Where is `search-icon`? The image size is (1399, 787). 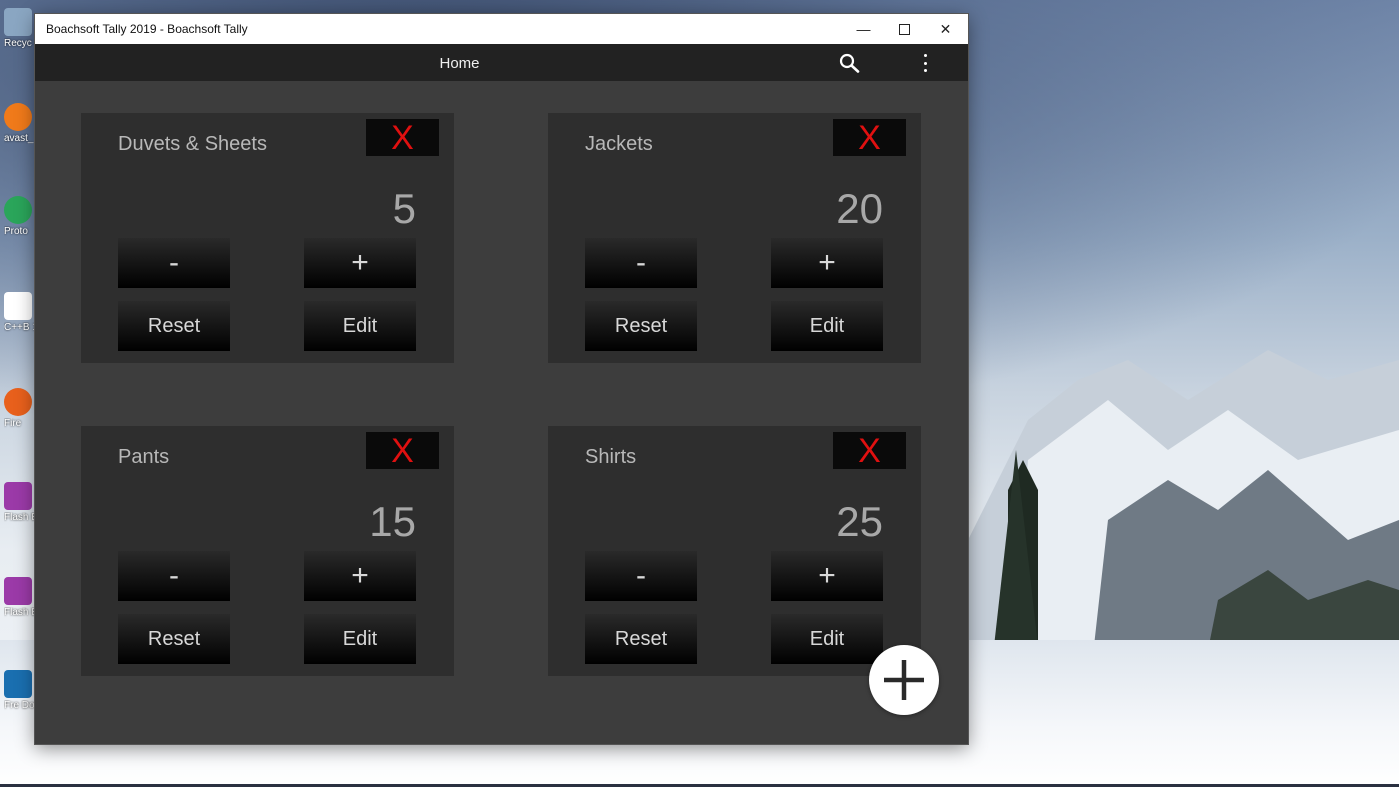 search-icon is located at coordinates (850, 63).